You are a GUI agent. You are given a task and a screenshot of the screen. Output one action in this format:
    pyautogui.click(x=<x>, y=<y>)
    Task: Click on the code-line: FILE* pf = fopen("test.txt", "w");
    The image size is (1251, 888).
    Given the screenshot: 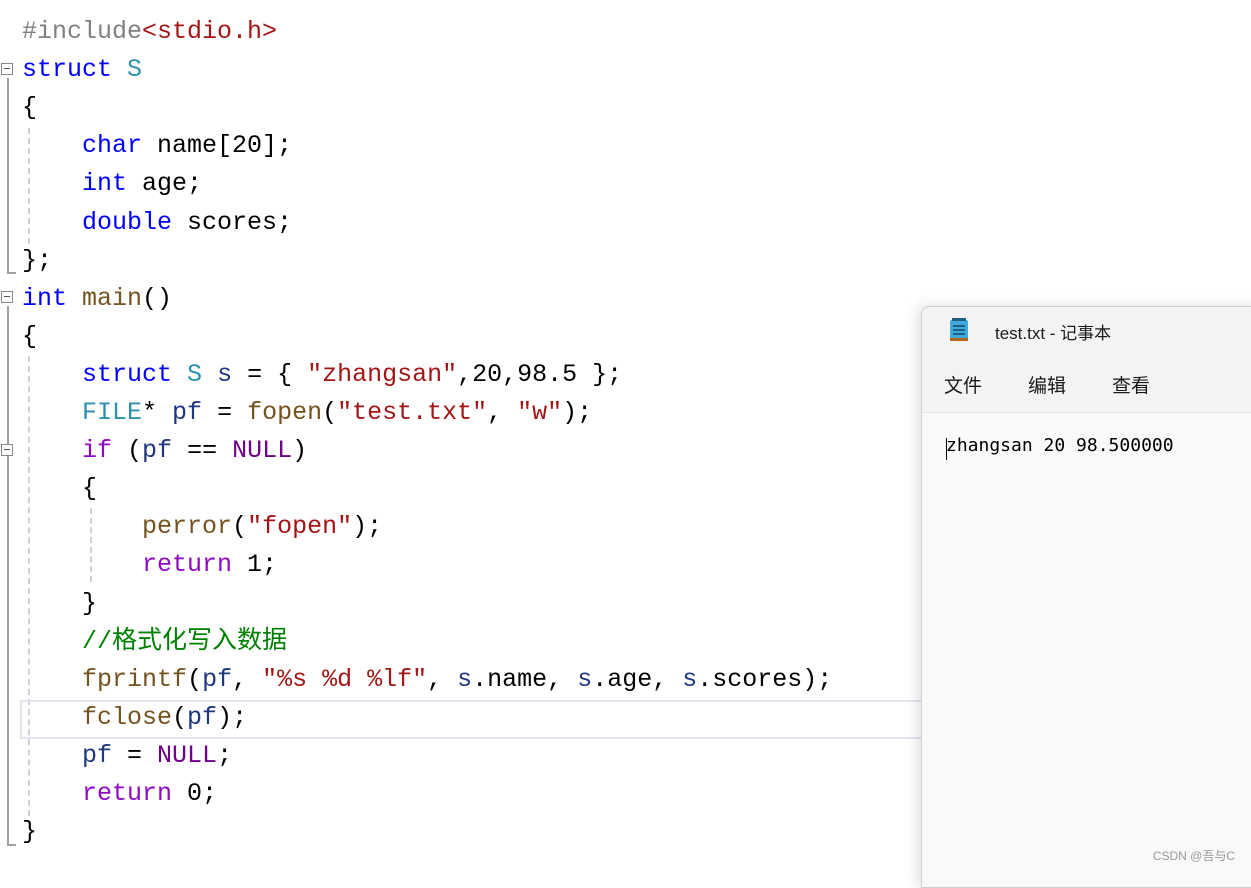 What is the action you would take?
    pyautogui.click(x=307, y=413)
    